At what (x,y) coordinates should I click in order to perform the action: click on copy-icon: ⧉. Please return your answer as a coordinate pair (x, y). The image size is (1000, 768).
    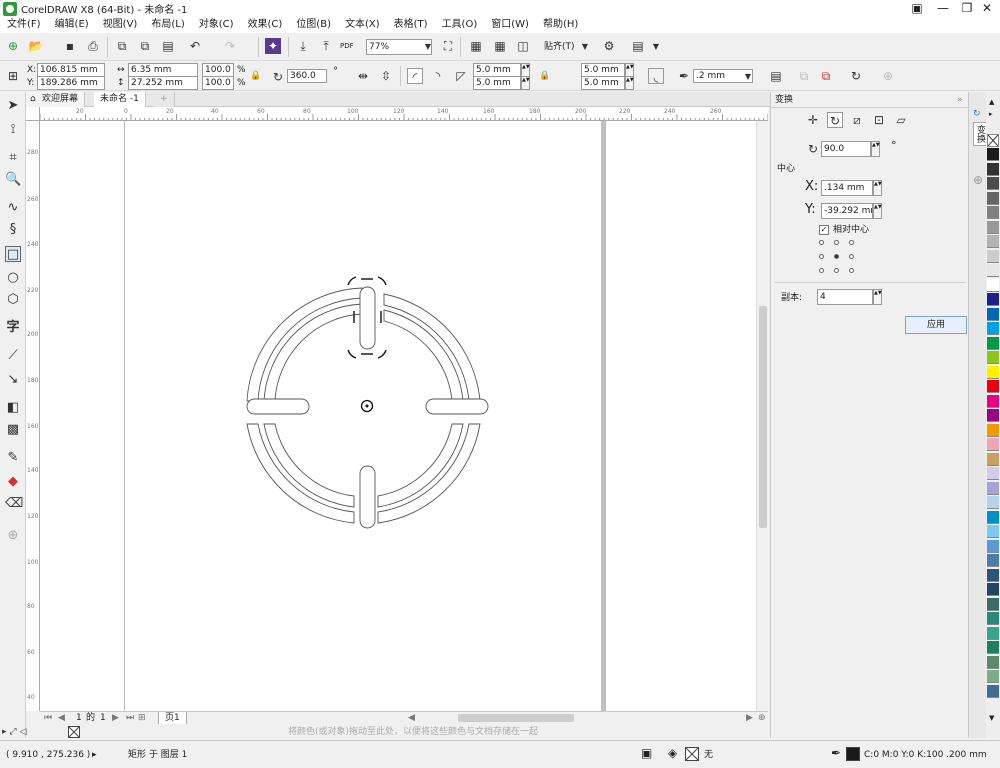
    Looking at the image, I should click on (145, 46).